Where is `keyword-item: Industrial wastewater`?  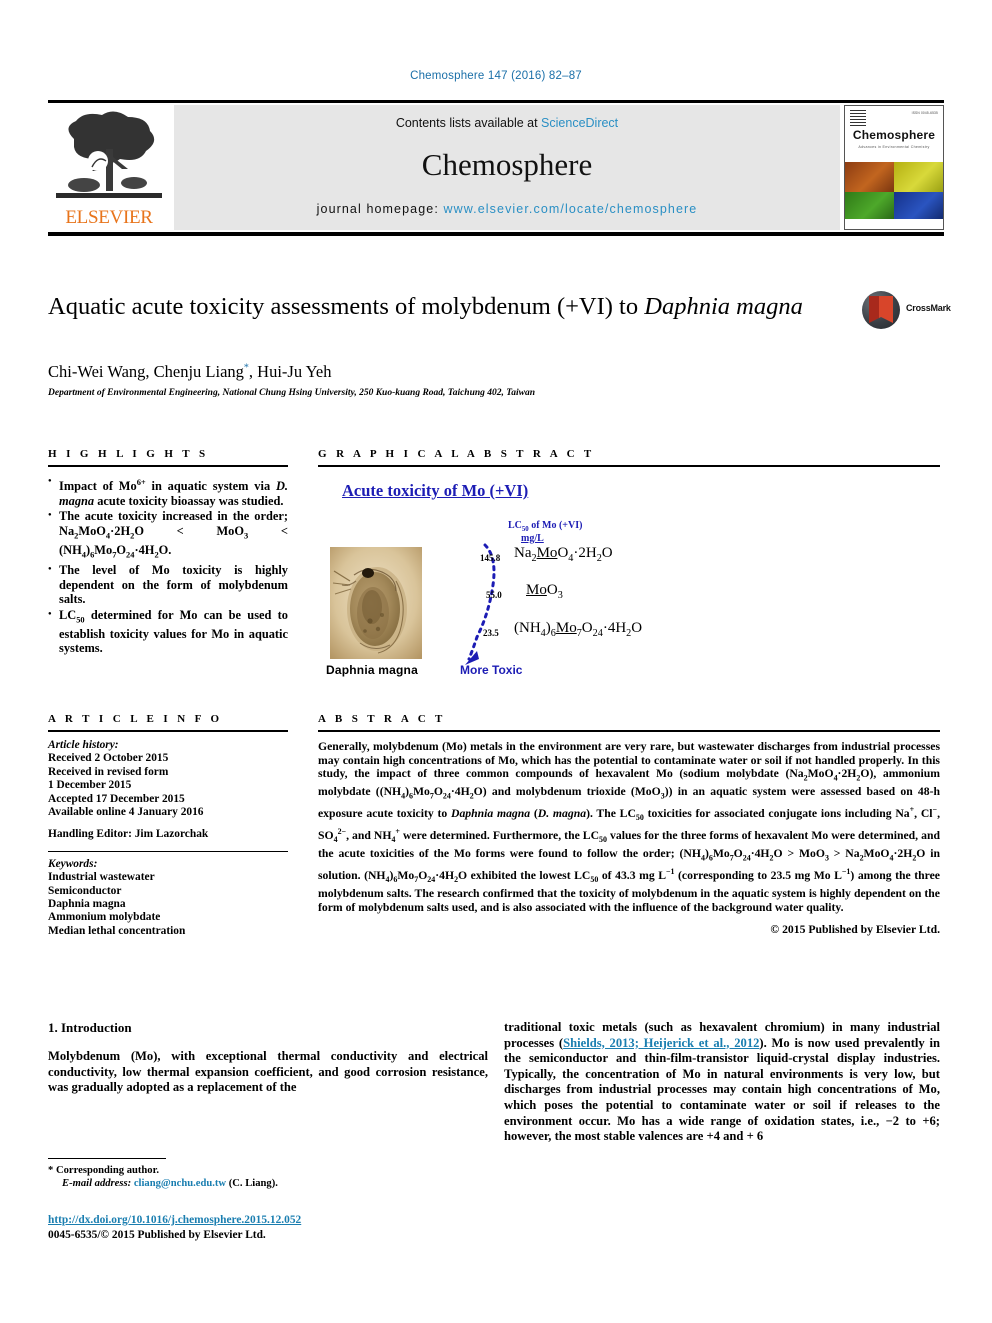
keyword-item: Industrial wastewater is located at coordinates (101, 877).